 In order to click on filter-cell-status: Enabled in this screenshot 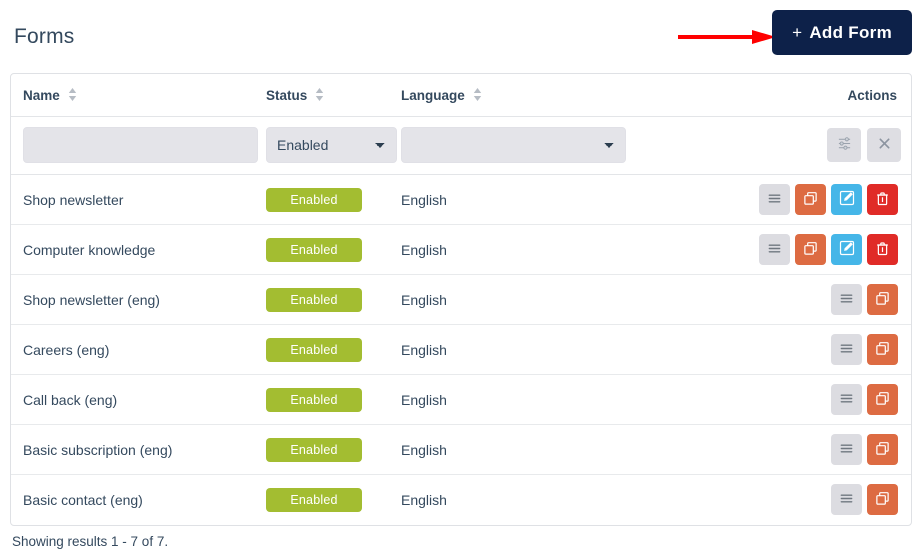, I will do `click(333, 145)`.